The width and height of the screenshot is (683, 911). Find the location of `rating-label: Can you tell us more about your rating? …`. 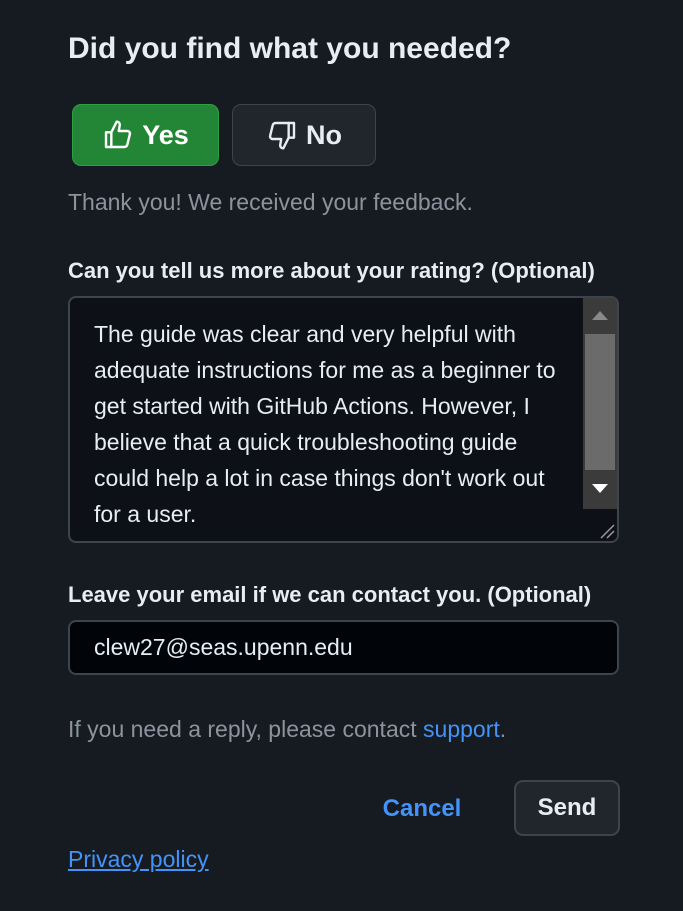

rating-label: Can you tell us more about your rating? … is located at coordinates (331, 270).